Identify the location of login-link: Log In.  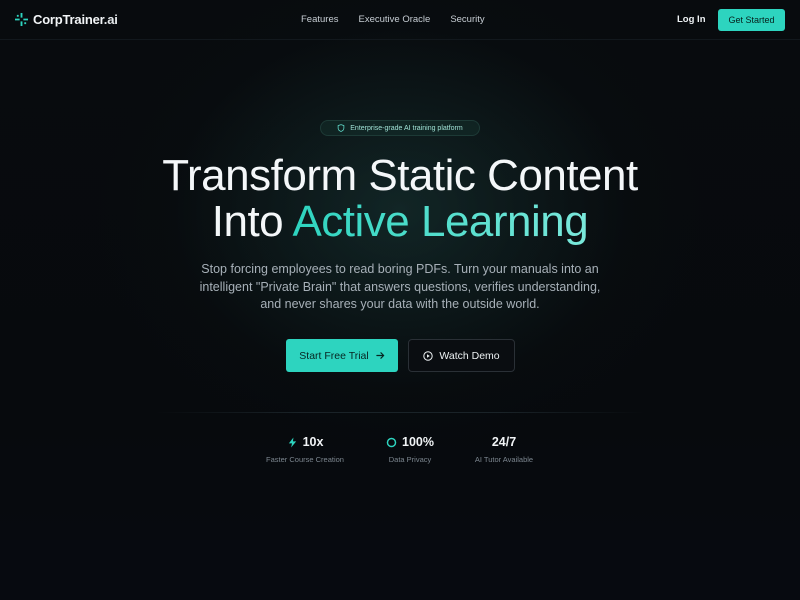
(691, 19).